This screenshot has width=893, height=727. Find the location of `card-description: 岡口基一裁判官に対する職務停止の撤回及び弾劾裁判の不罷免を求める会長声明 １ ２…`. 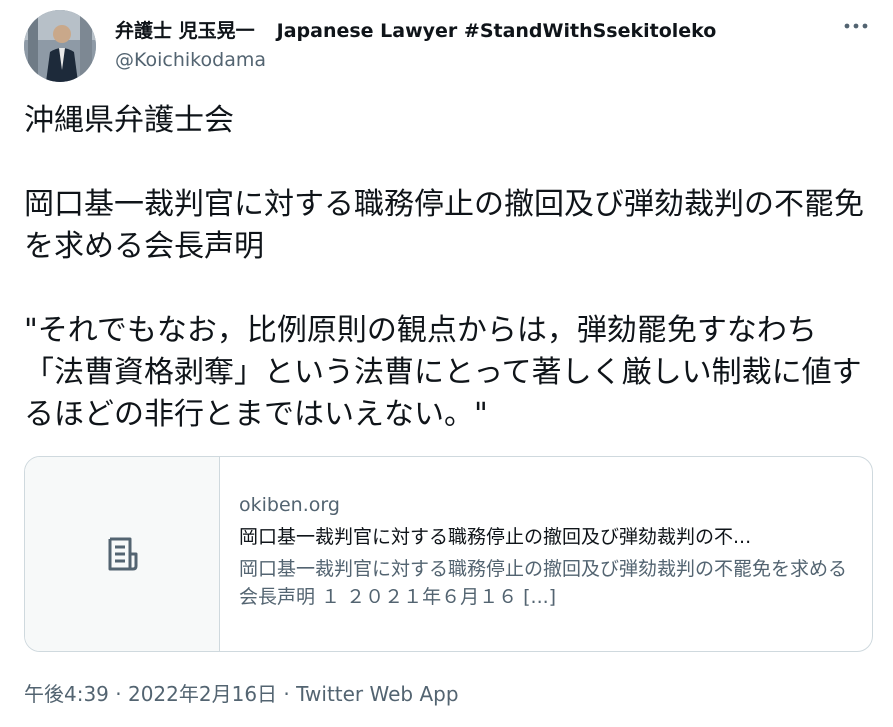

card-description: 岡口基一裁判官に対する職務停止の撤回及び弾劾裁判の不罷免を求める会長声明 １ ２… is located at coordinates (543, 583).